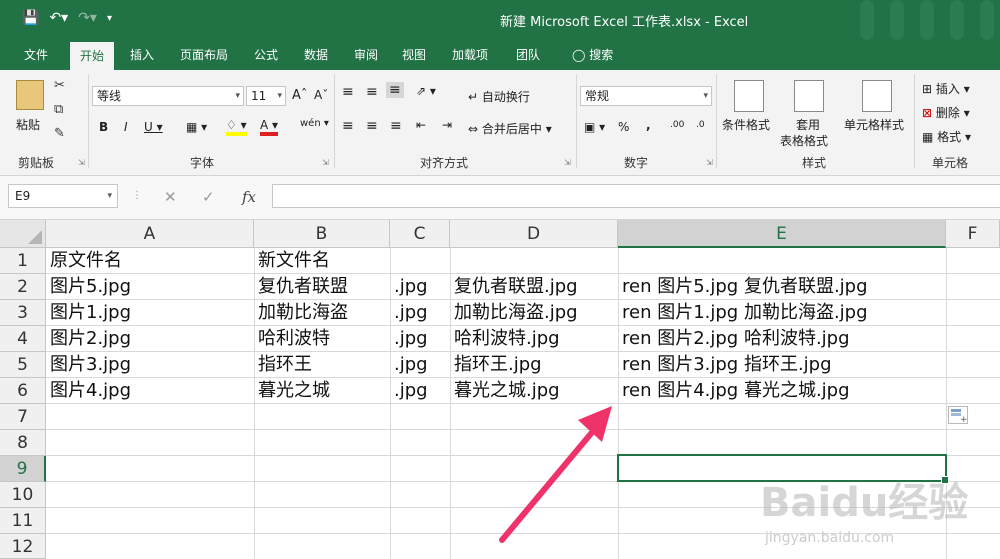 Image resolution: width=1000 pixels, height=559 pixels. I want to click on watermark-logo: Baidu经验, so click(864, 503).